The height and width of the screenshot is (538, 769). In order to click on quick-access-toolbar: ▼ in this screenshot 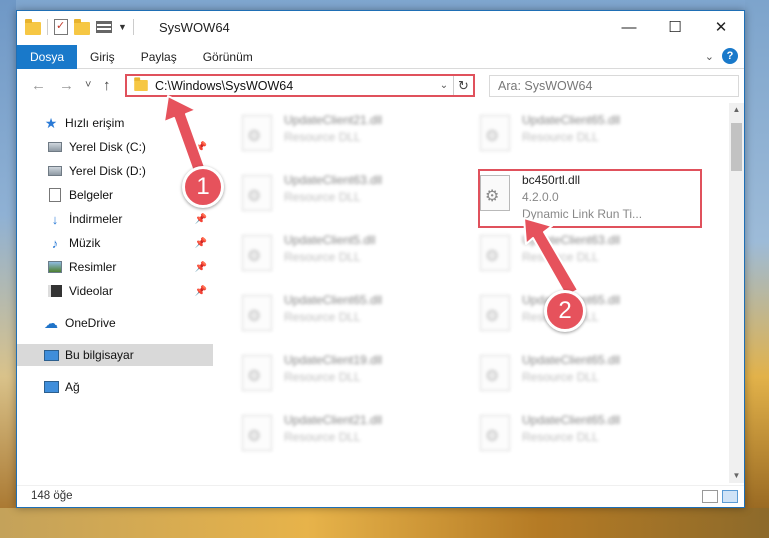, I will do `click(79, 26)`.